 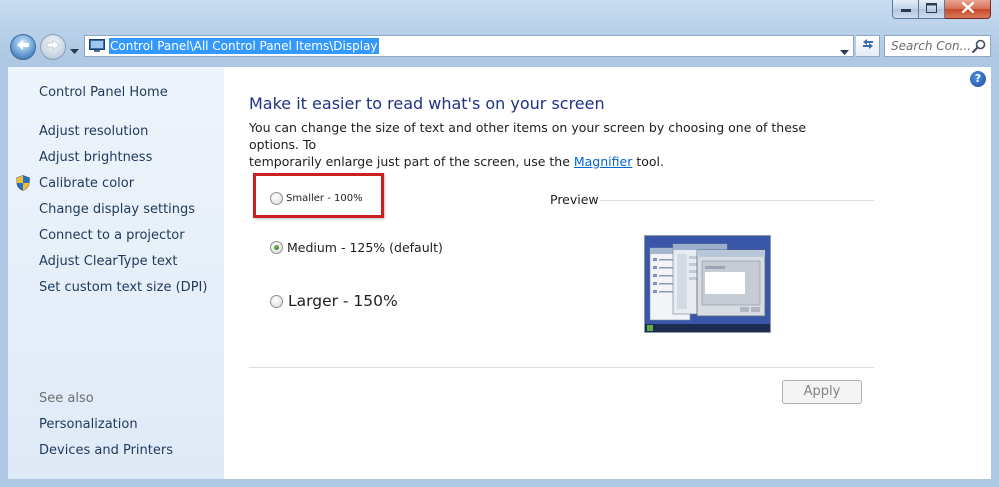 What do you see at coordinates (95, 157) in the screenshot?
I see `sidebar-item-adjust-brightness: Adjust brightness` at bounding box center [95, 157].